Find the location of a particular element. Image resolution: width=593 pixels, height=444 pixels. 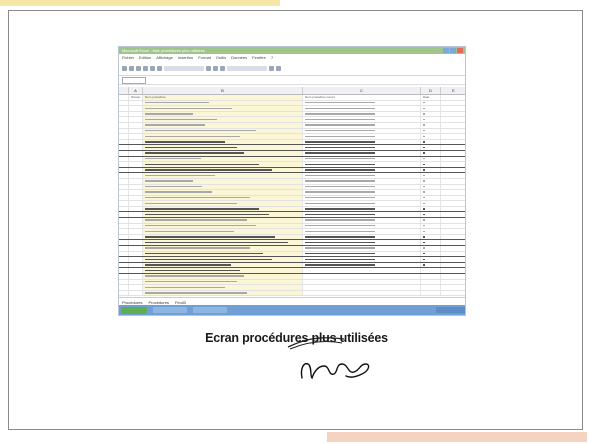

table-row is located at coordinates (292, 293).